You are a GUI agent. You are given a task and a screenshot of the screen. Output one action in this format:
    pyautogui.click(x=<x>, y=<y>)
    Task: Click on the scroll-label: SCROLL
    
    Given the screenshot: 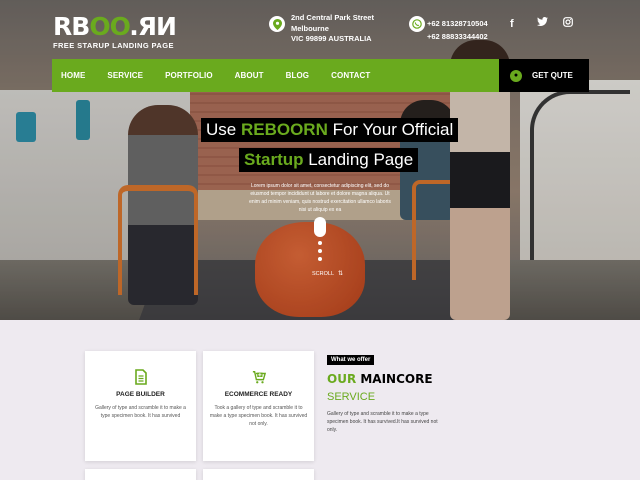 What is the action you would take?
    pyautogui.click(x=323, y=274)
    